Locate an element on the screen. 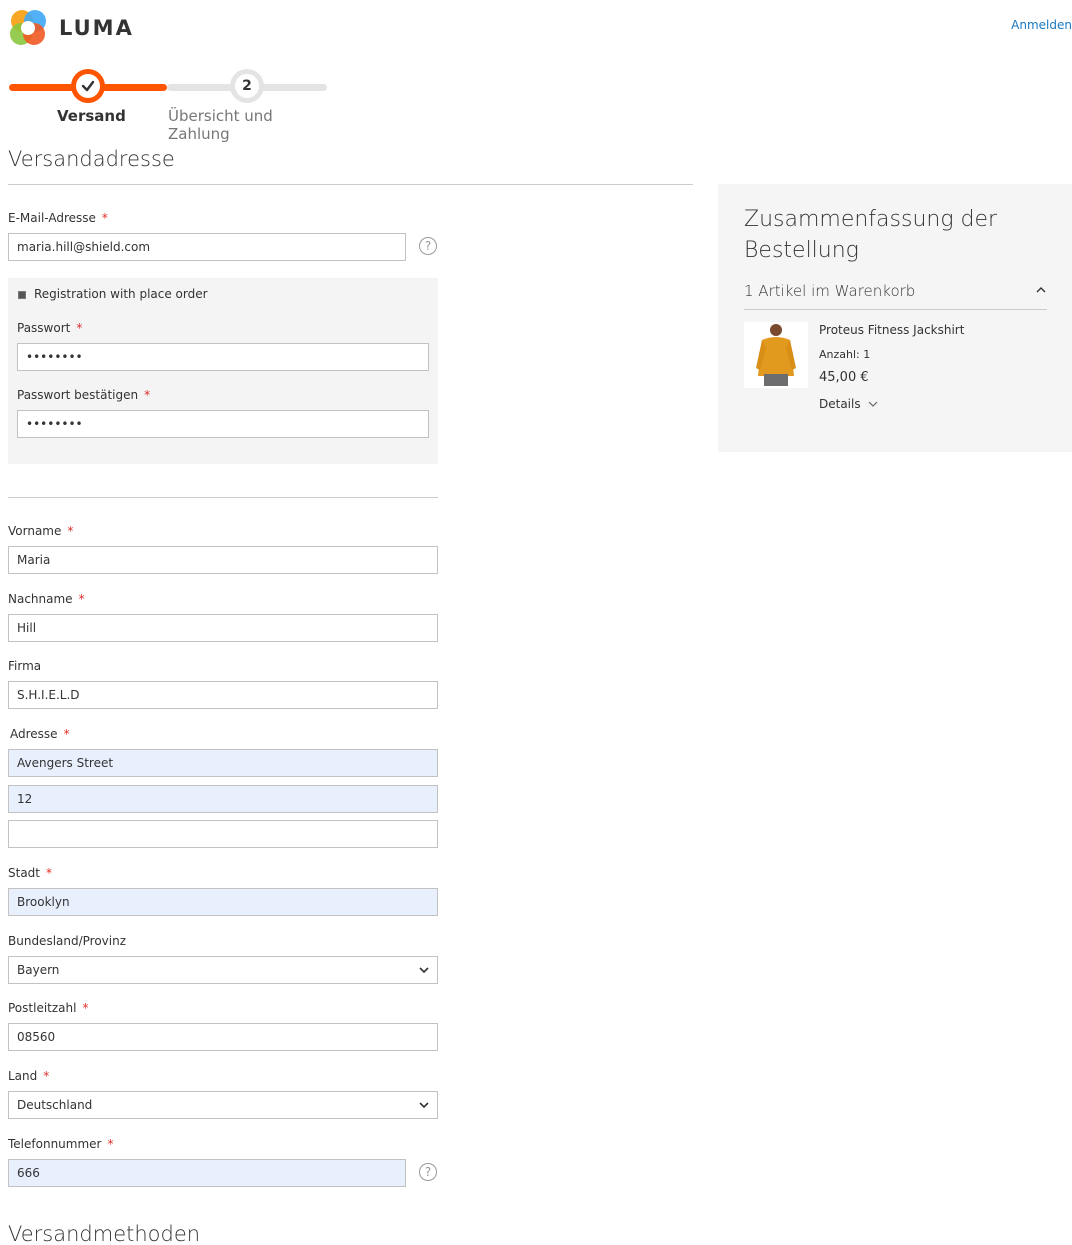 The image size is (1072, 1245). cart-items-count: 1 Artikel im Warenkorb is located at coordinates (829, 291).